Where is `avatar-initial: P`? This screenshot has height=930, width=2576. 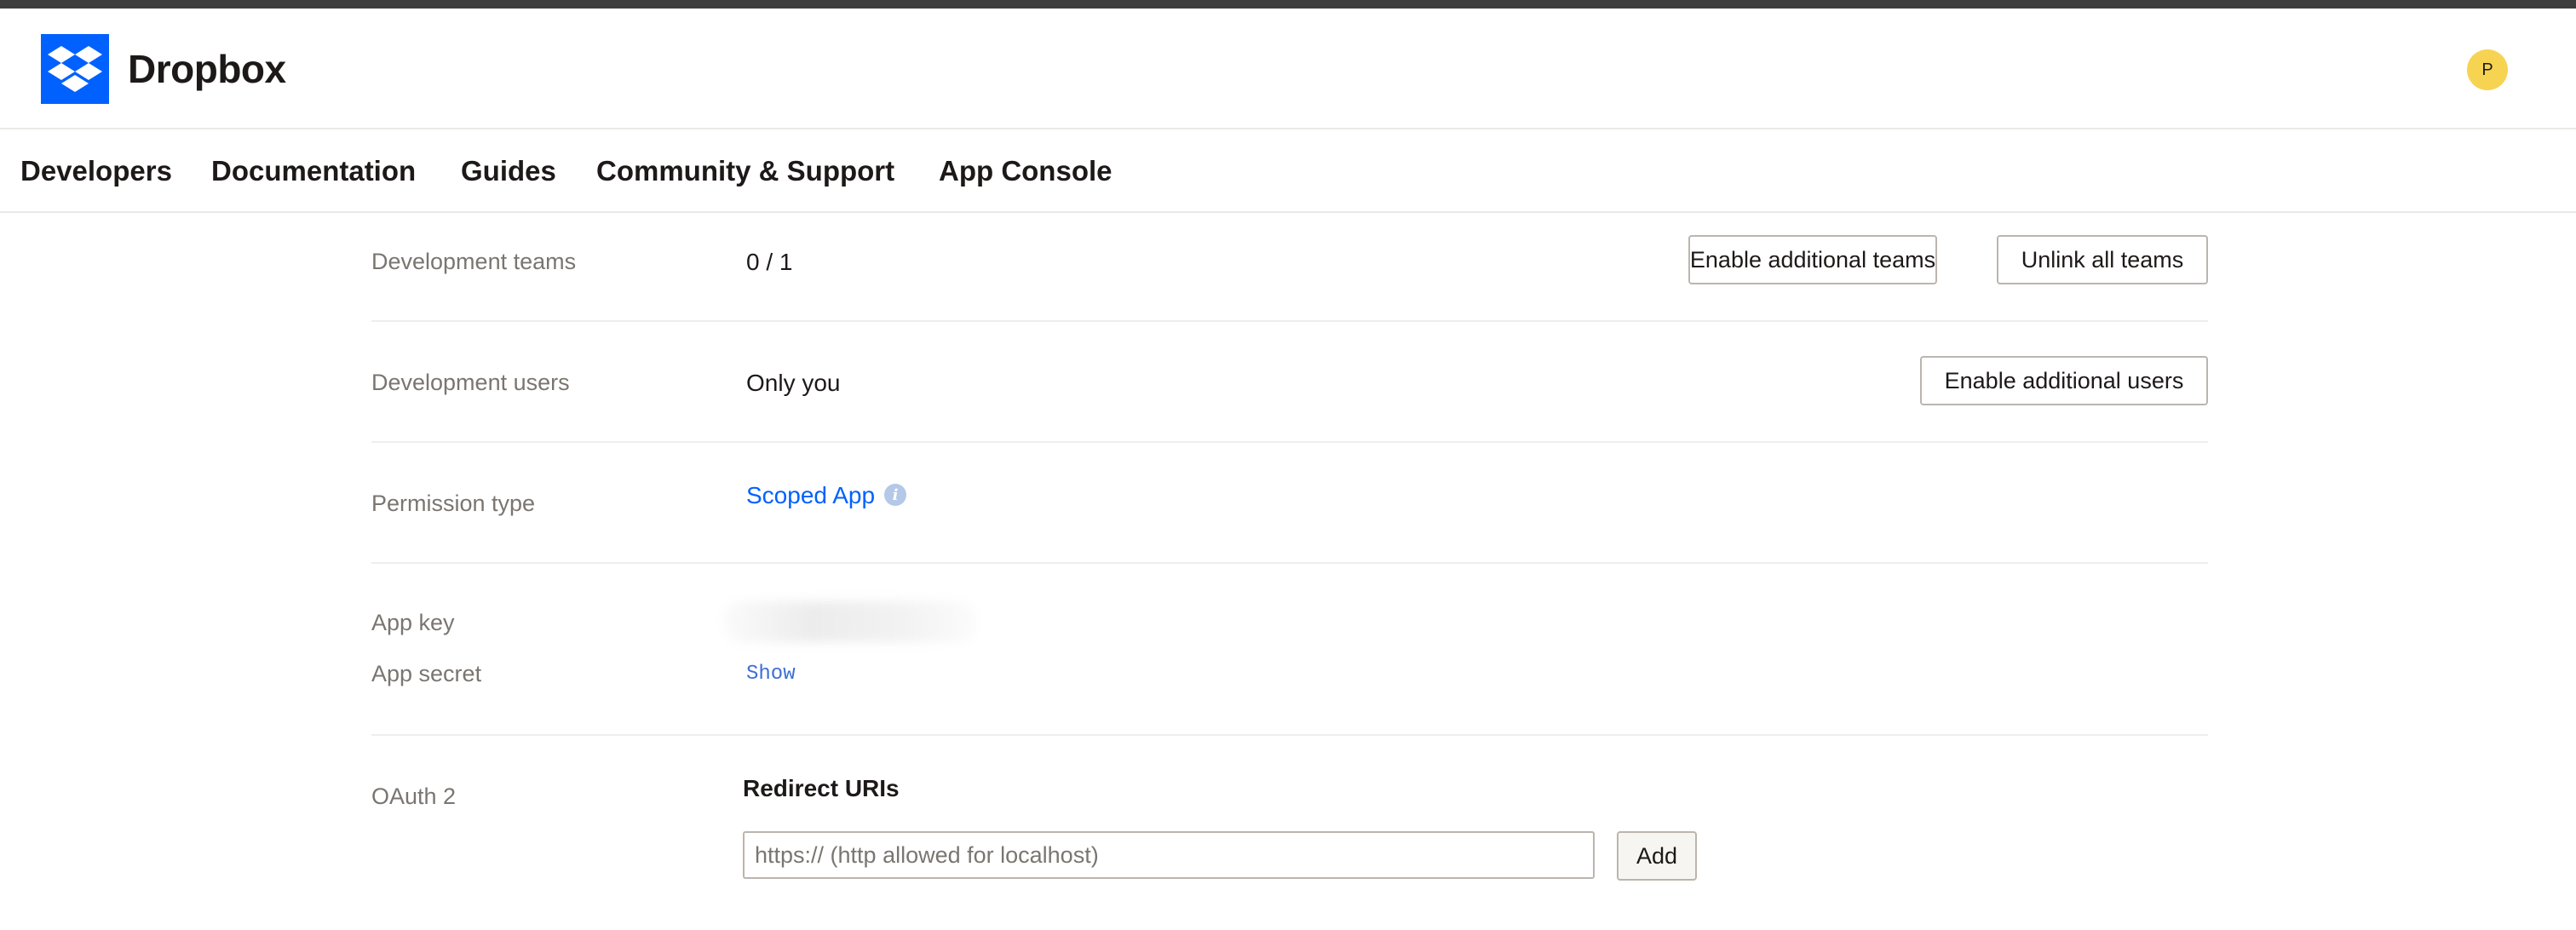
avatar-initial: P is located at coordinates (2487, 69).